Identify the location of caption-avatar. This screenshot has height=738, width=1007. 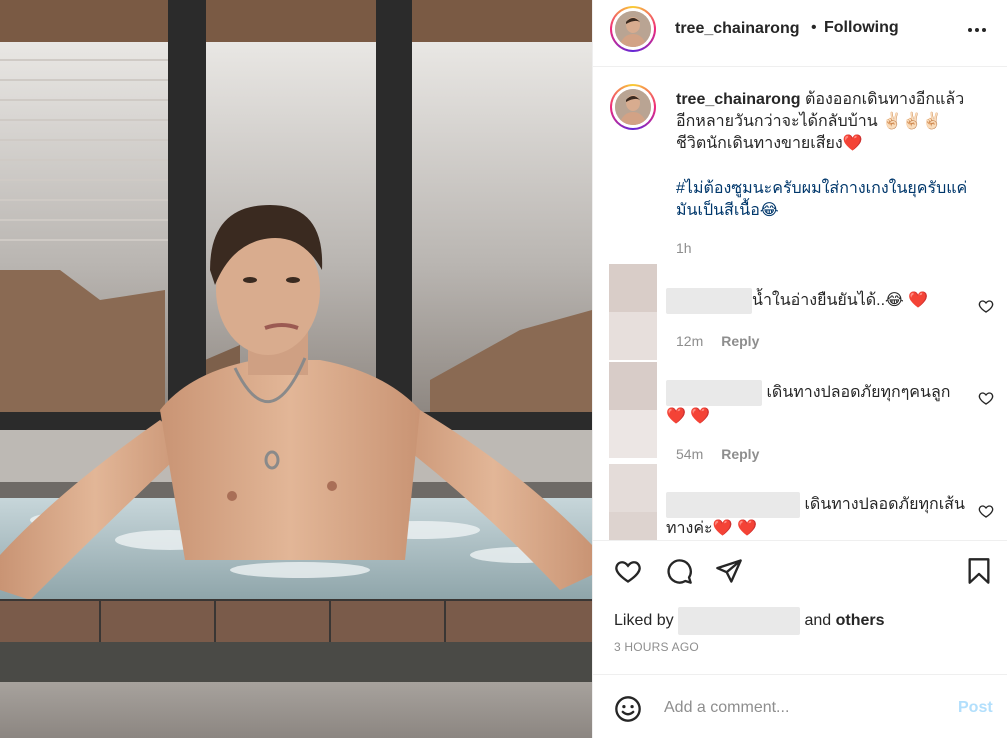
(633, 107).